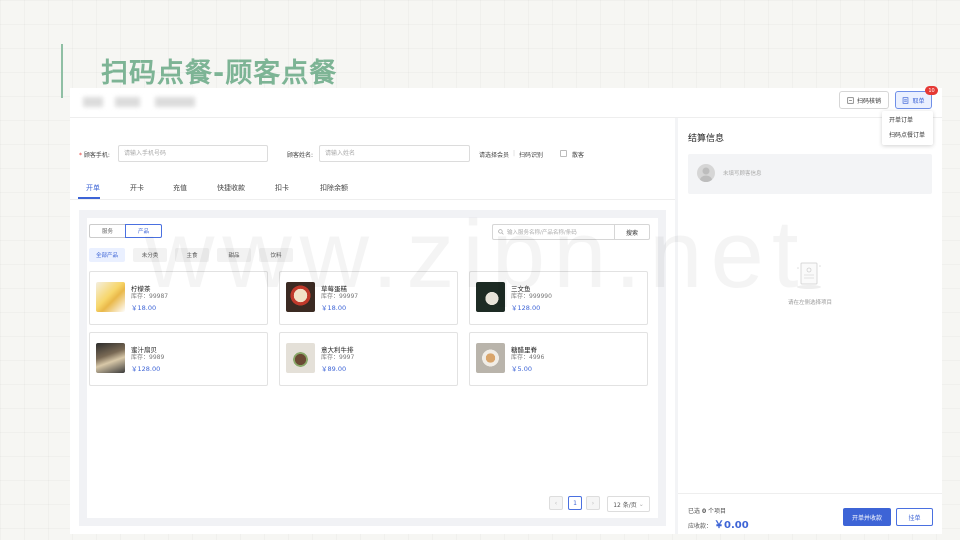  Describe the element at coordinates (219, 73) in the screenshot. I see `slide-title: 扫码点餐-顾客点餐` at that location.